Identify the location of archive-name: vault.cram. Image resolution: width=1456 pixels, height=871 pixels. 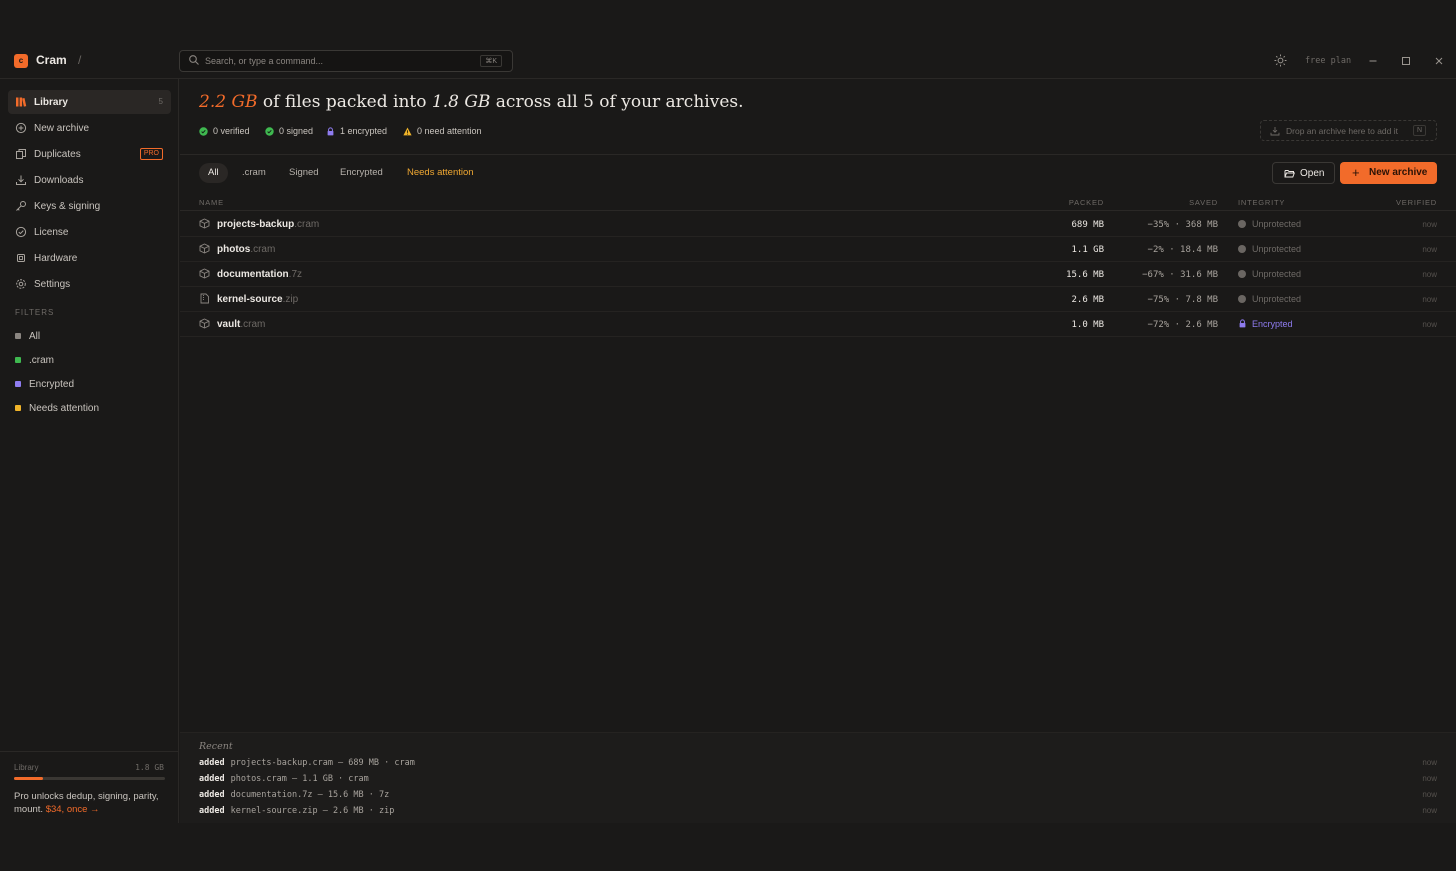
(241, 324).